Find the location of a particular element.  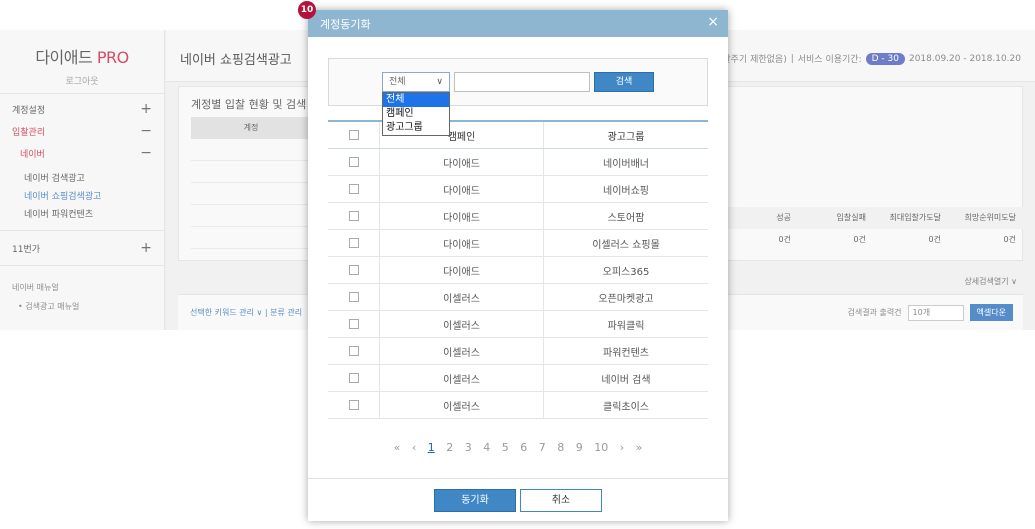

first-page-icon: « is located at coordinates (397, 447).